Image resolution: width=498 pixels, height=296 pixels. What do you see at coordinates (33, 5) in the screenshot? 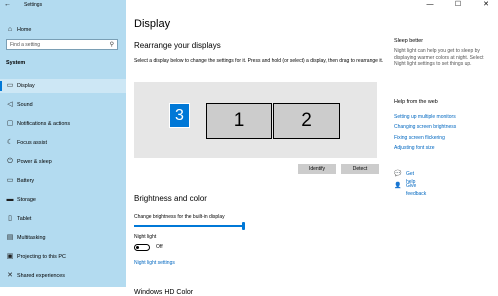
I see `window-title: Settings` at bounding box center [33, 5].